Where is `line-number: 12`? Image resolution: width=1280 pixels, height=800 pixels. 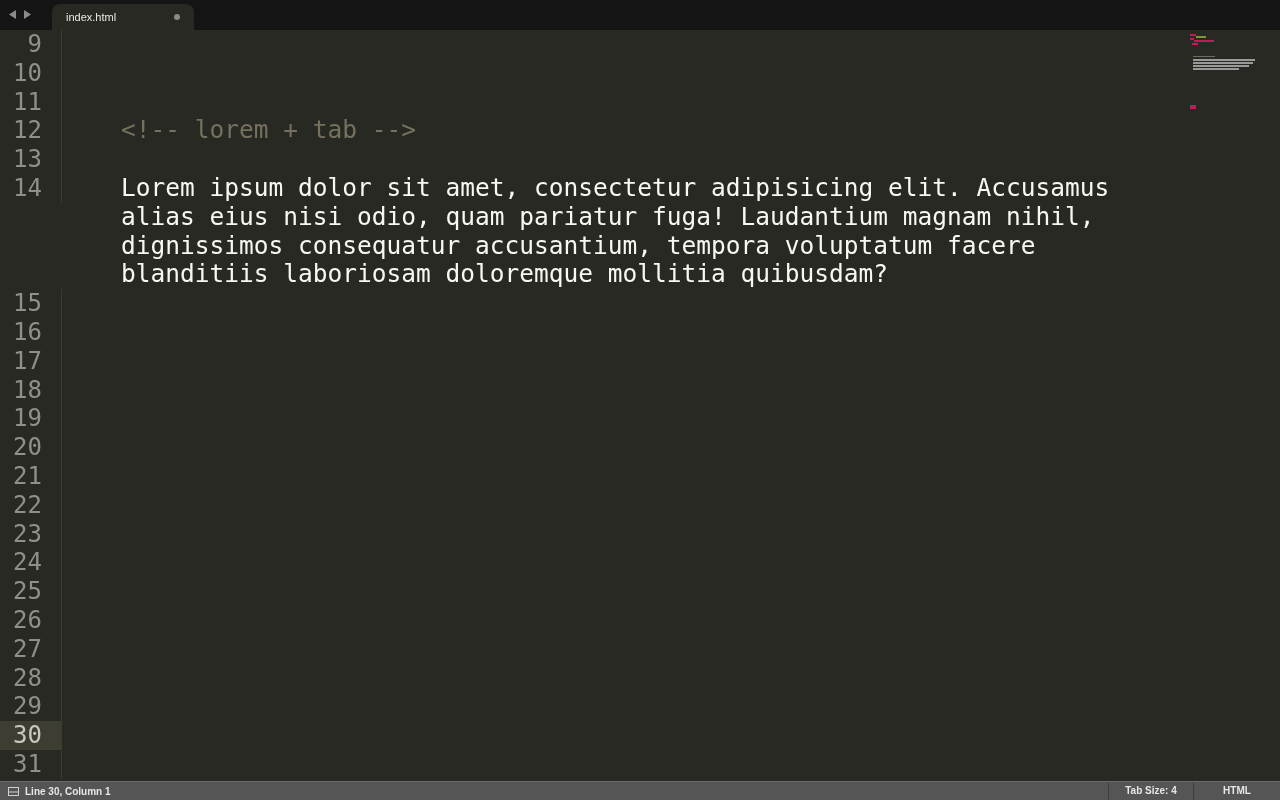 line-number: 12 is located at coordinates (31, 131).